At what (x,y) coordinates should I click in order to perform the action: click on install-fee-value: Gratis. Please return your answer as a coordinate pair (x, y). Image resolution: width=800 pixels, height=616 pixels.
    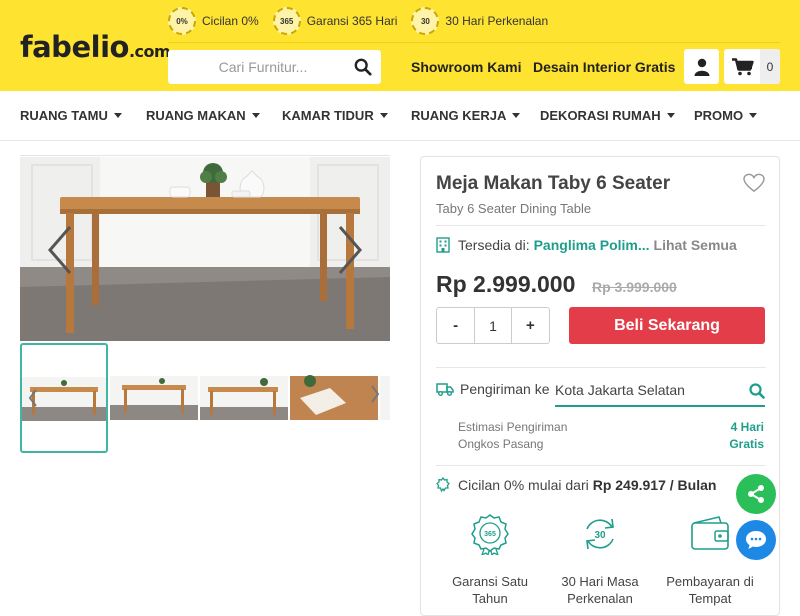
    Looking at the image, I should click on (746, 444).